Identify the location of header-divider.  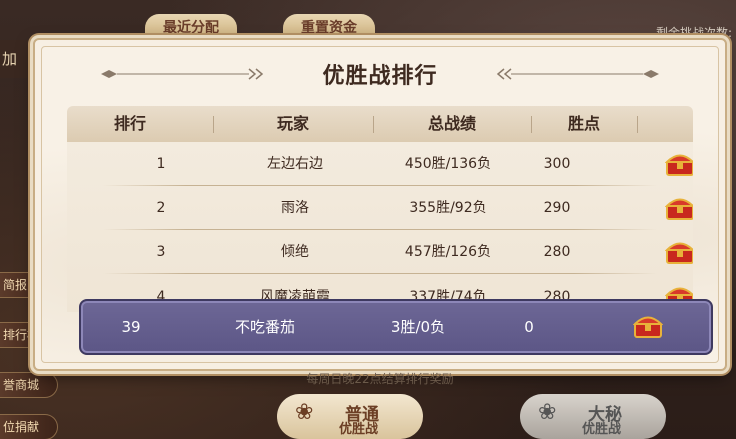
(637, 124).